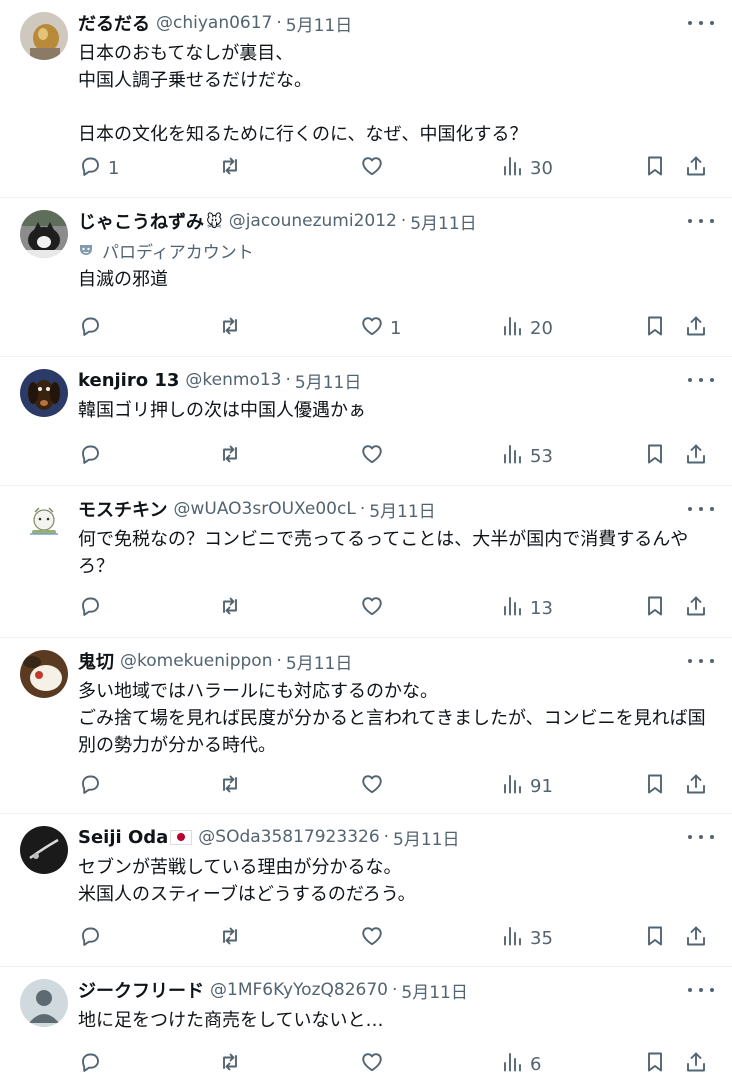 This screenshot has height=1092, width=732. I want to click on display-name: じゃこうねずみ, so click(141, 221).